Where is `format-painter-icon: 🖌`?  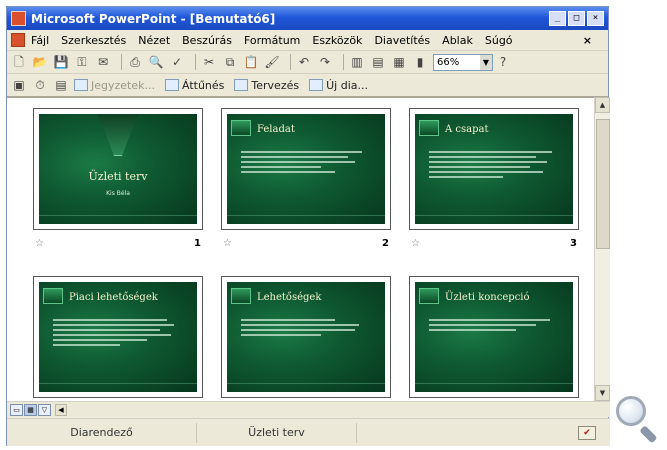
format-painter-icon: 🖌 is located at coordinates (272, 62).